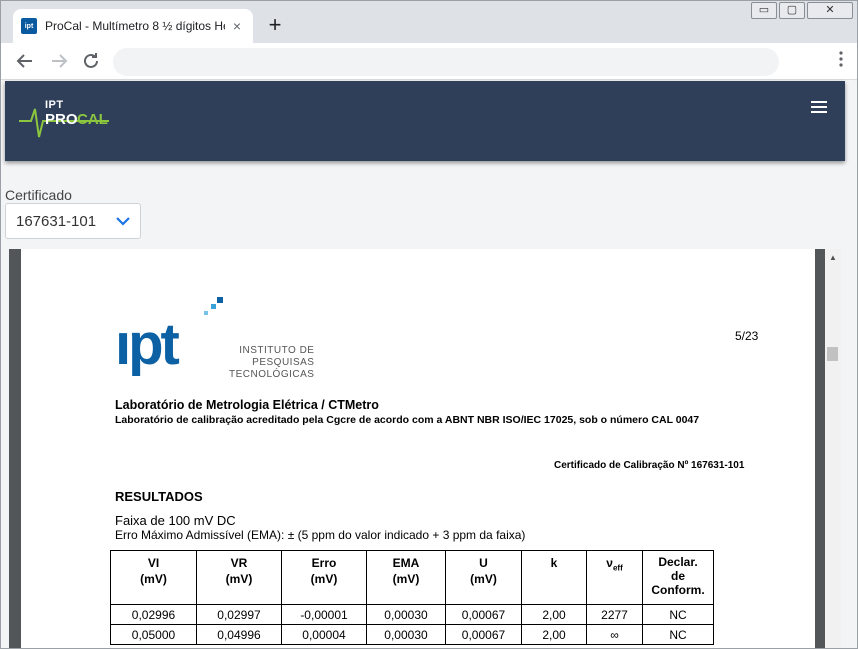 The image size is (858, 649). Describe the element at coordinates (25, 61) in the screenshot. I see `back-icon` at that location.